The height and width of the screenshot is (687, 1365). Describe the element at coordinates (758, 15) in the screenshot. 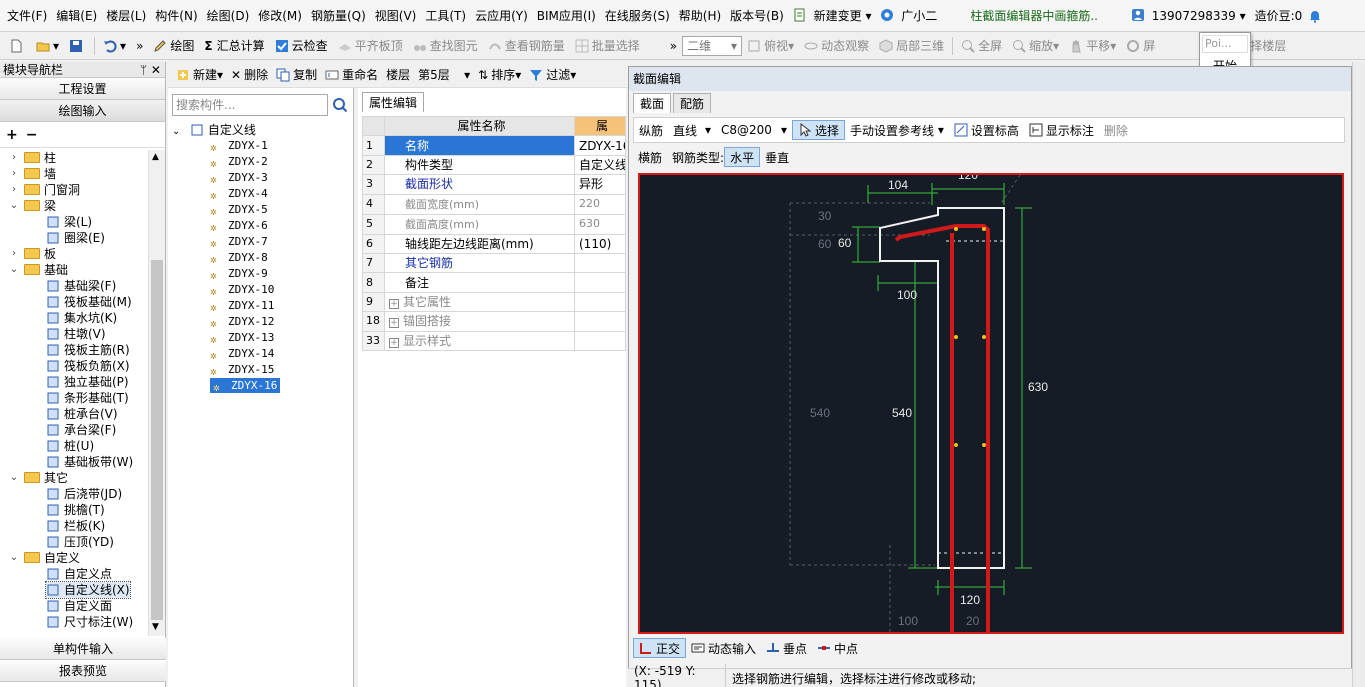

I see `menu-version: 版本号(B)` at that location.